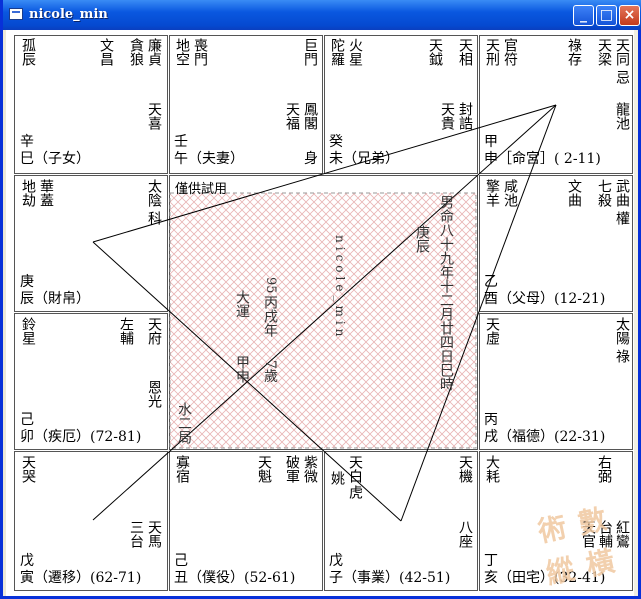  I want to click on star-tianfu: 天福, so click(292, 116).